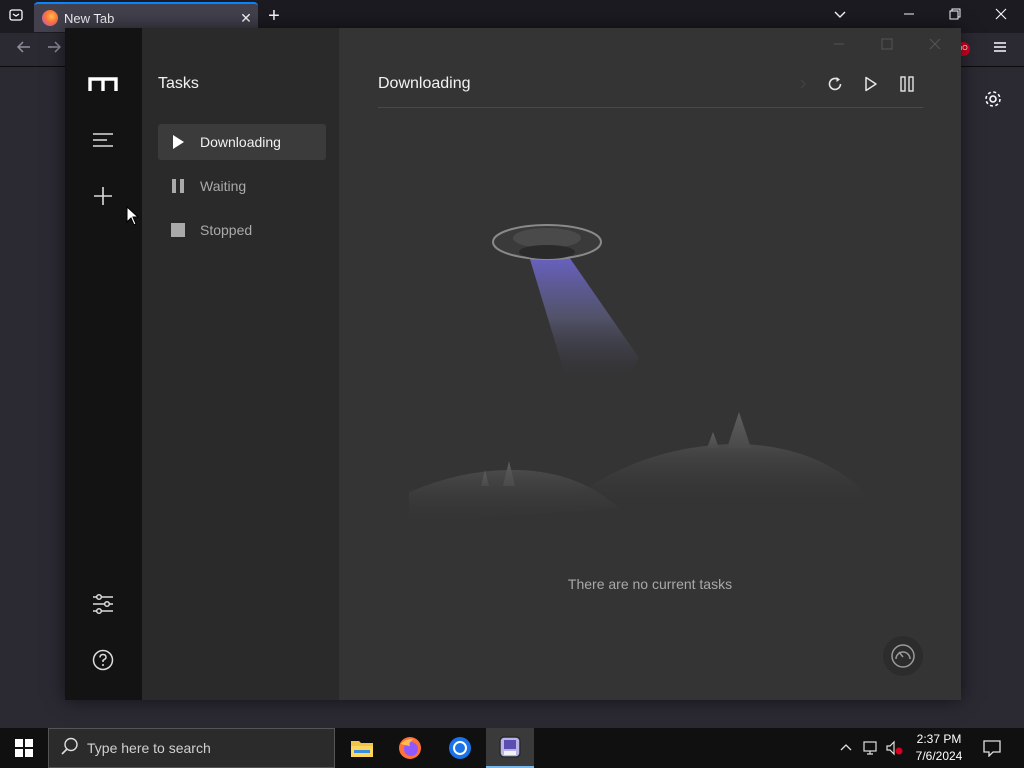 The width and height of the screenshot is (1024, 768). Describe the element at coordinates (16, 17) in the screenshot. I see `tab-list-icon` at that location.